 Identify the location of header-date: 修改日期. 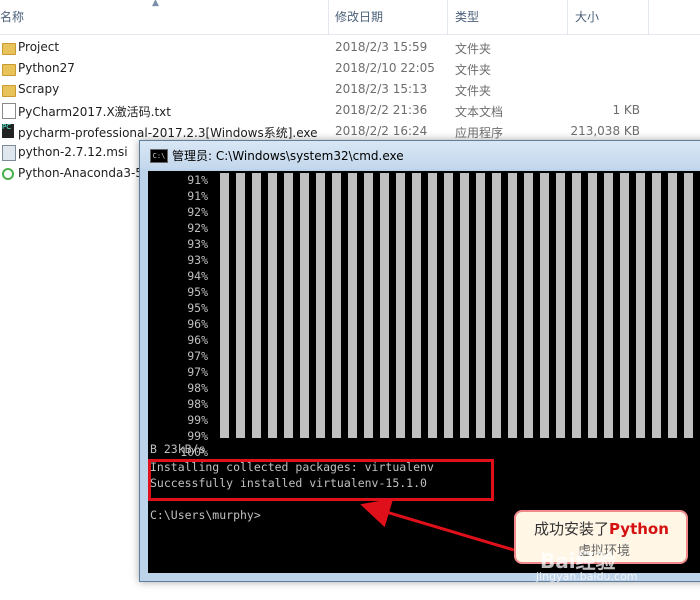
(359, 16).